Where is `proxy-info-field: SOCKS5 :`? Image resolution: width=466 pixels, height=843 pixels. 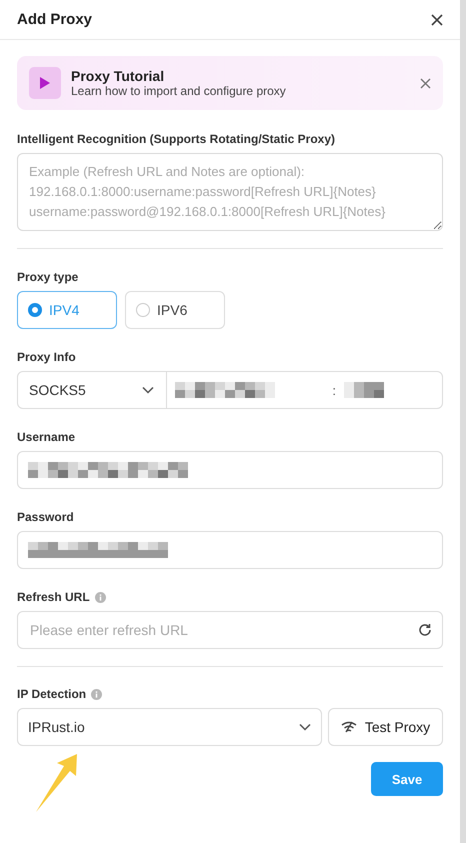 proxy-info-field: SOCKS5 : is located at coordinates (230, 390).